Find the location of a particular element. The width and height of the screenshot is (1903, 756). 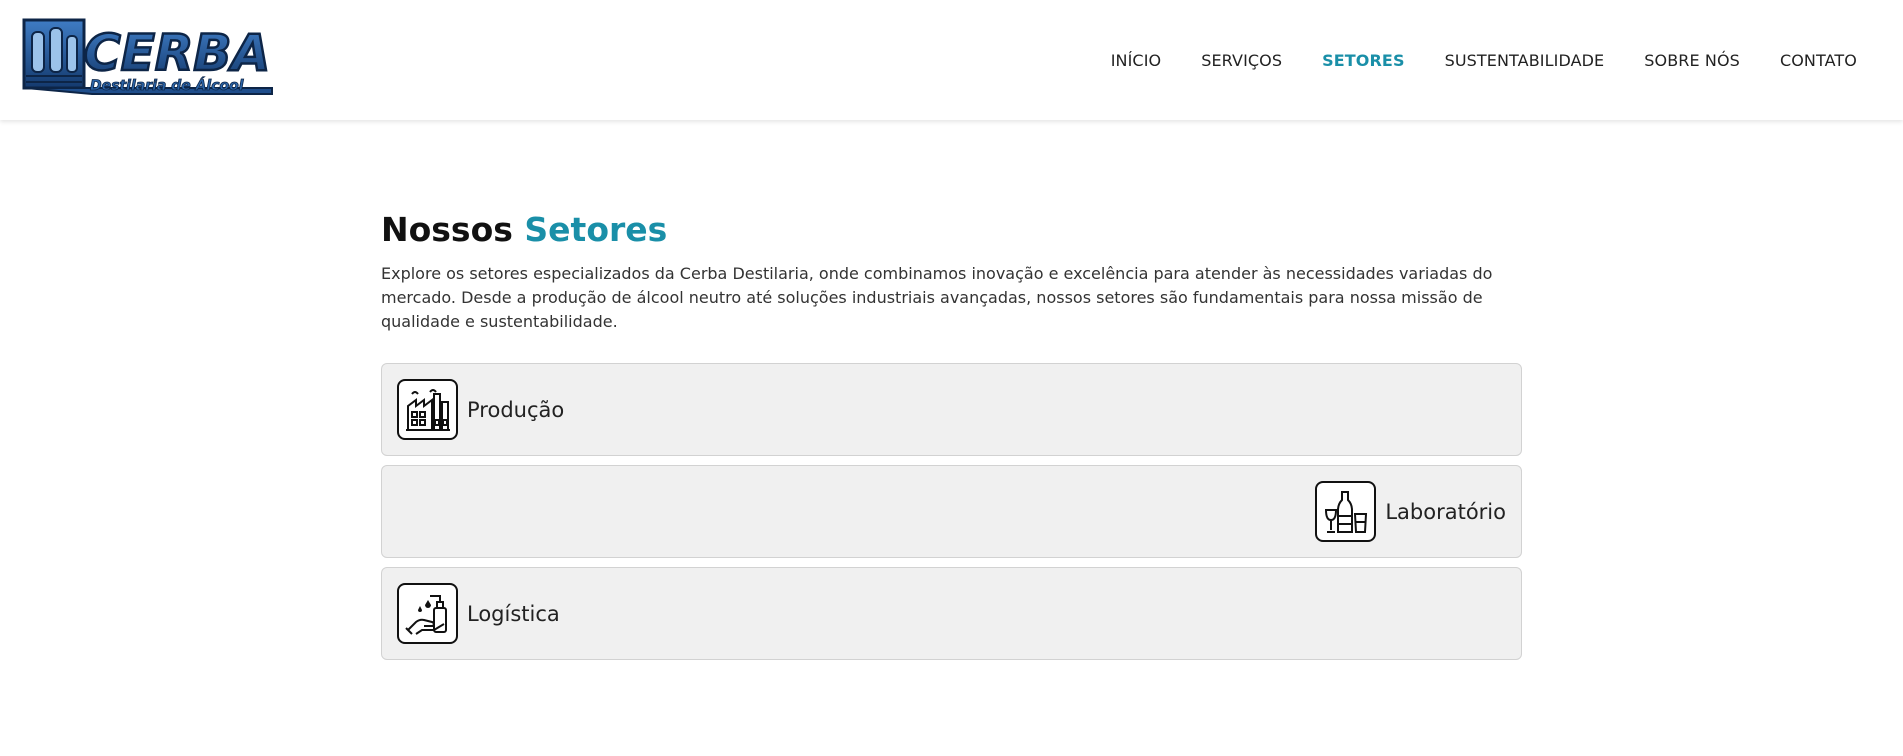

hand-sanitizer-icon is located at coordinates (427, 613).